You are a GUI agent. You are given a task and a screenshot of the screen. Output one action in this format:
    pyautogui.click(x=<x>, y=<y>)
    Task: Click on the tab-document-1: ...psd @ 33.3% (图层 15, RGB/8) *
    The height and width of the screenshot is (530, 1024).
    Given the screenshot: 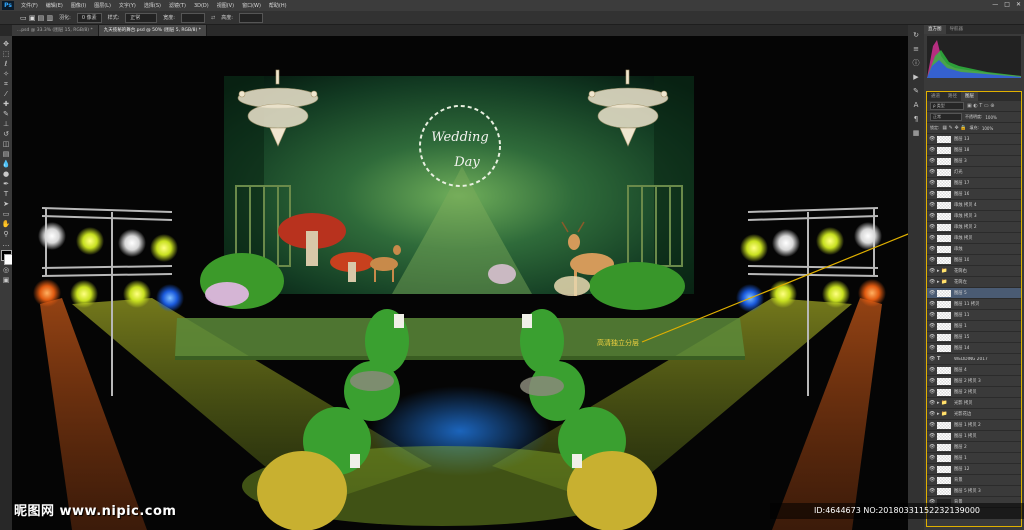 What is the action you would take?
    pyautogui.click(x=55, y=30)
    